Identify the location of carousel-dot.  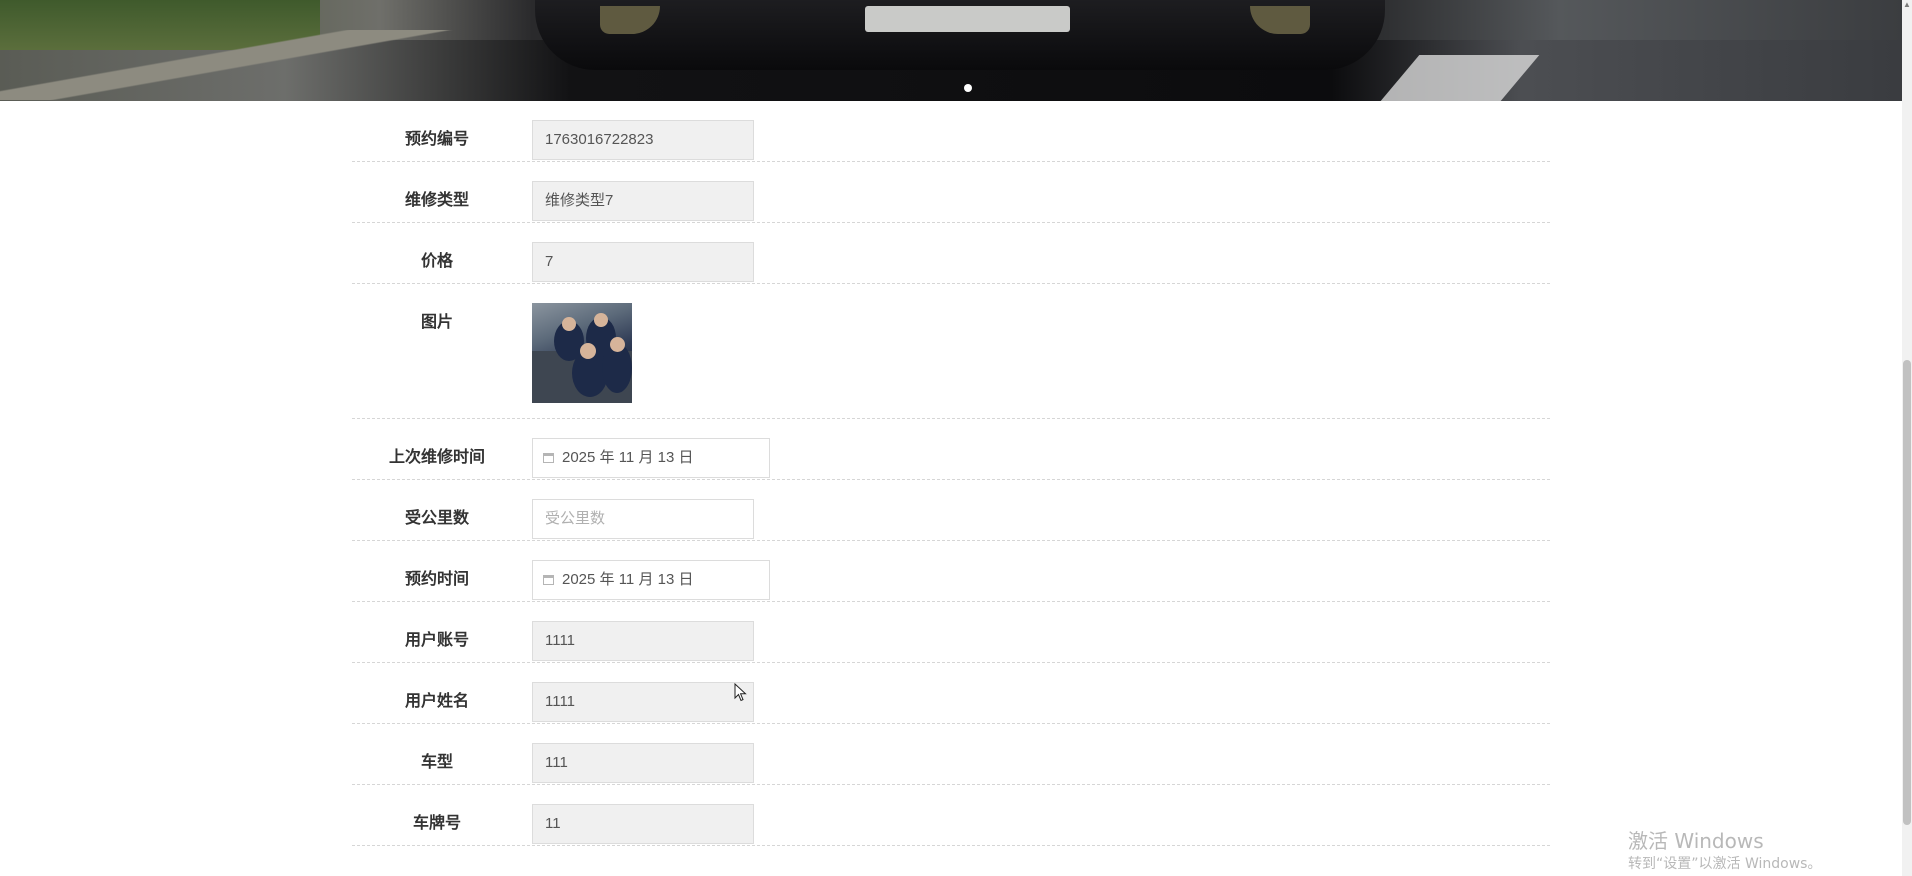
(968, 88).